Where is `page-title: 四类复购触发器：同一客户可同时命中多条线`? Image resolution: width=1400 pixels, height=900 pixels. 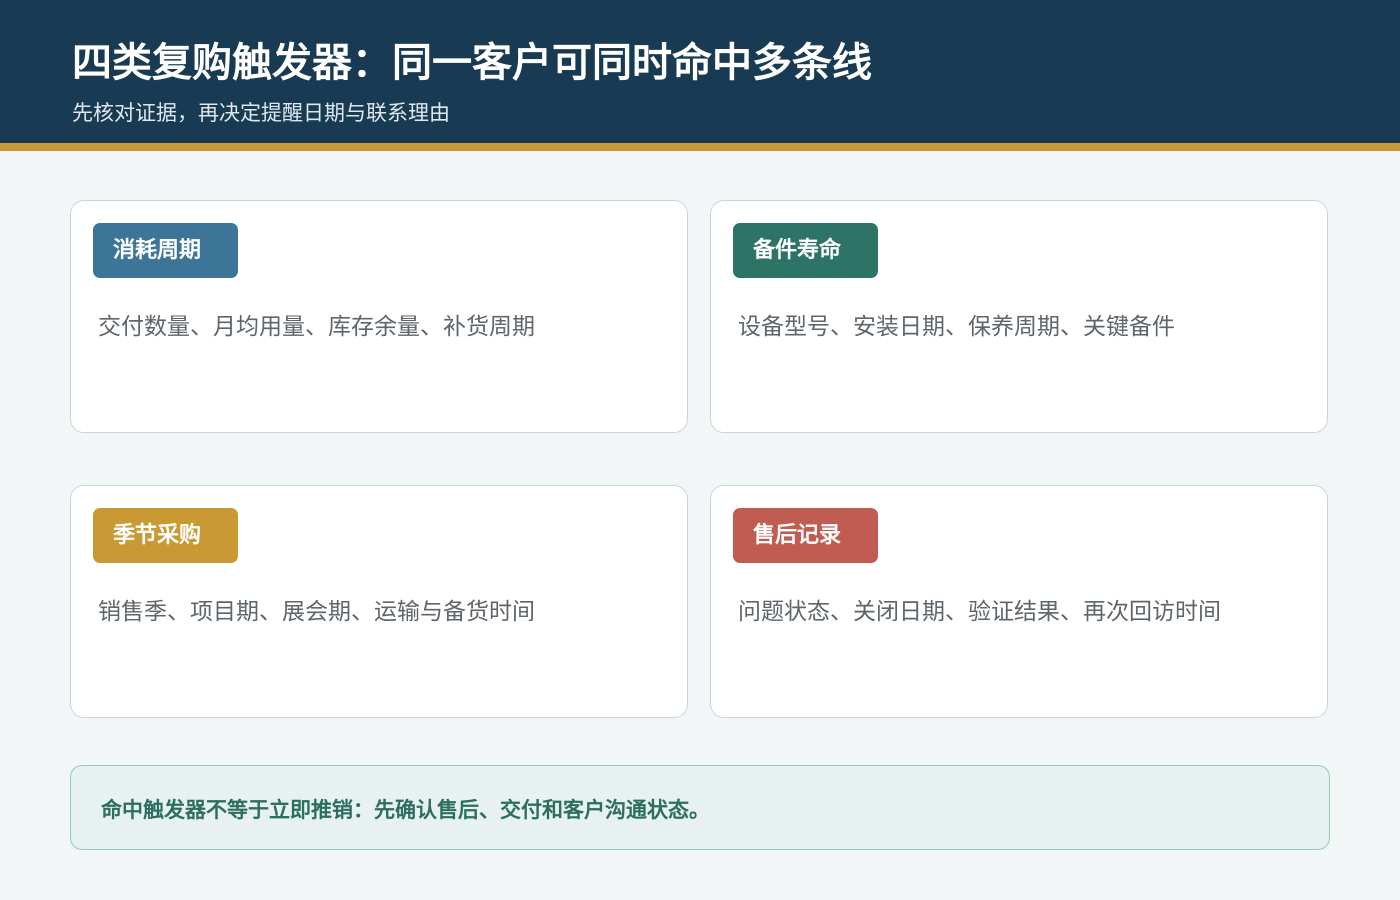
page-title: 四类复购触发器：同一客户可同时命中多条线 is located at coordinates (472, 63).